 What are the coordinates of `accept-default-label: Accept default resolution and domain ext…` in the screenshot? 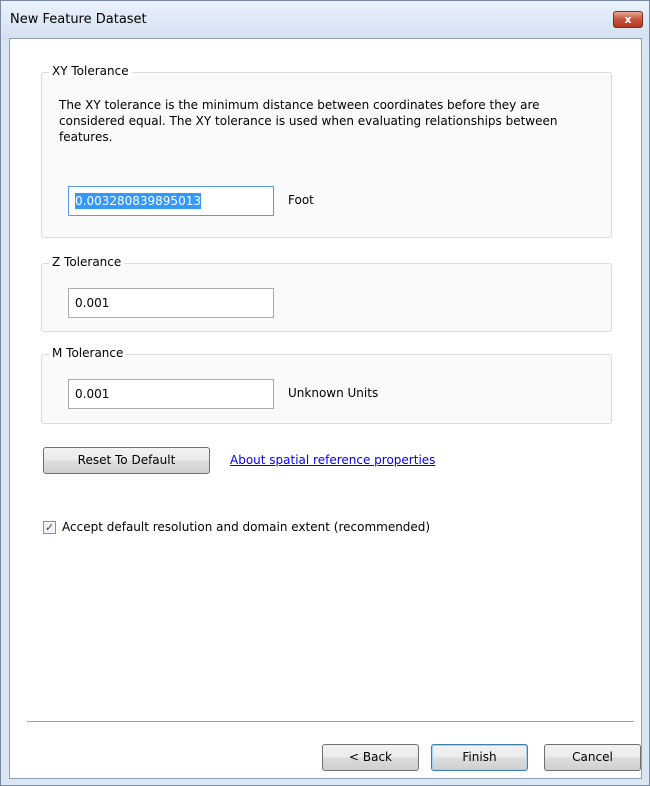 It's located at (246, 527).